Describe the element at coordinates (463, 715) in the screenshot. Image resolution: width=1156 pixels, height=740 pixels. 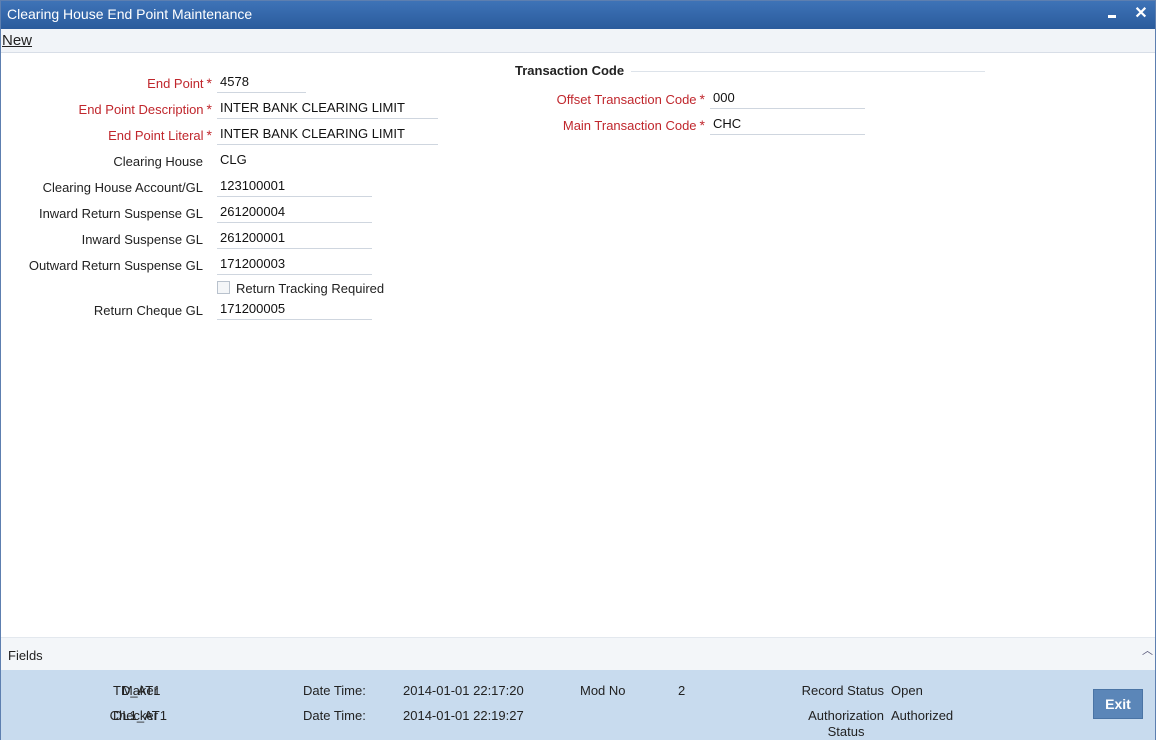
I see `checker-datetime-value: 2014-01-01 22:19:27` at that location.